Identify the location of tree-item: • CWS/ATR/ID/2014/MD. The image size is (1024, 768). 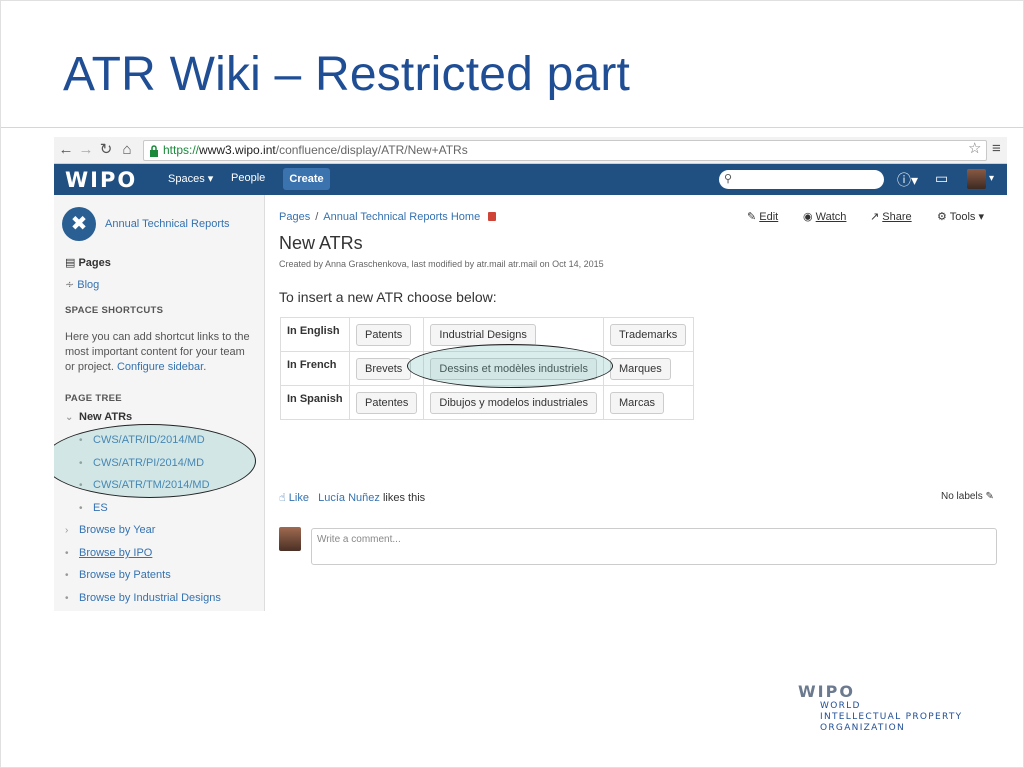
(142, 440).